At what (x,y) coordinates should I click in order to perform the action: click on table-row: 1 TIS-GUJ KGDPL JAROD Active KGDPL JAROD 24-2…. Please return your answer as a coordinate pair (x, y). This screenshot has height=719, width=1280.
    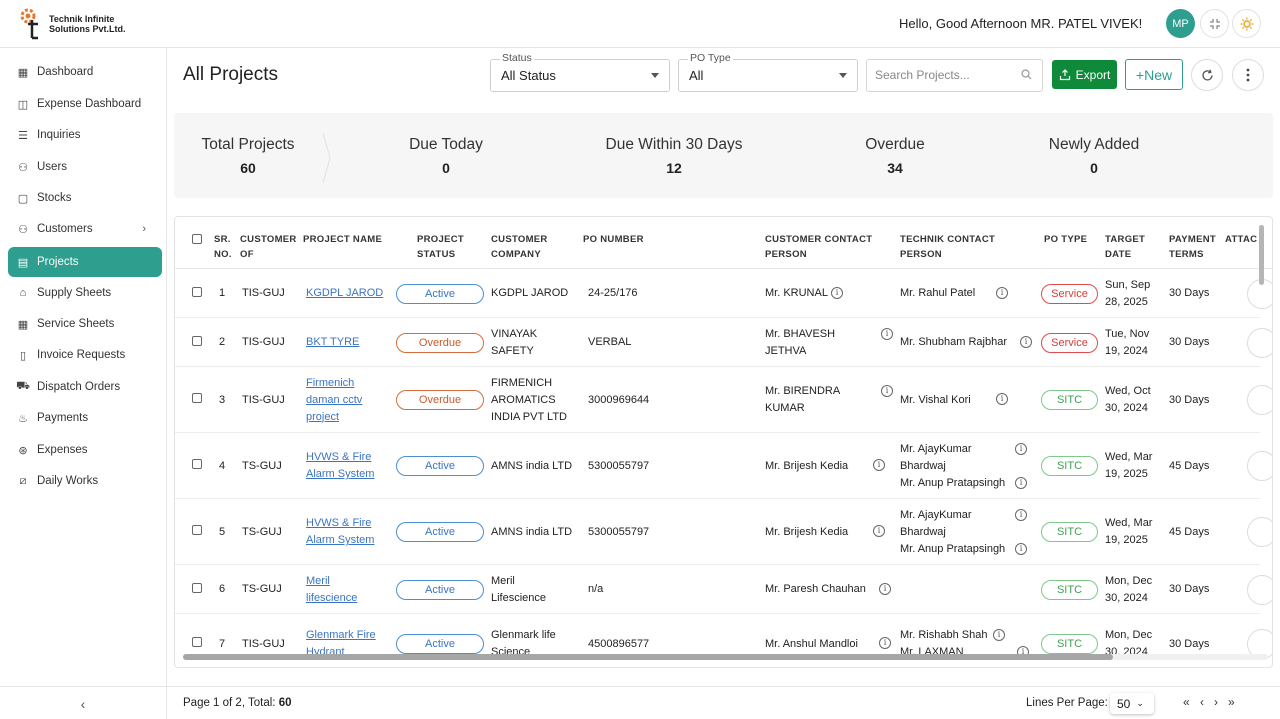
    Looking at the image, I should click on (723, 293).